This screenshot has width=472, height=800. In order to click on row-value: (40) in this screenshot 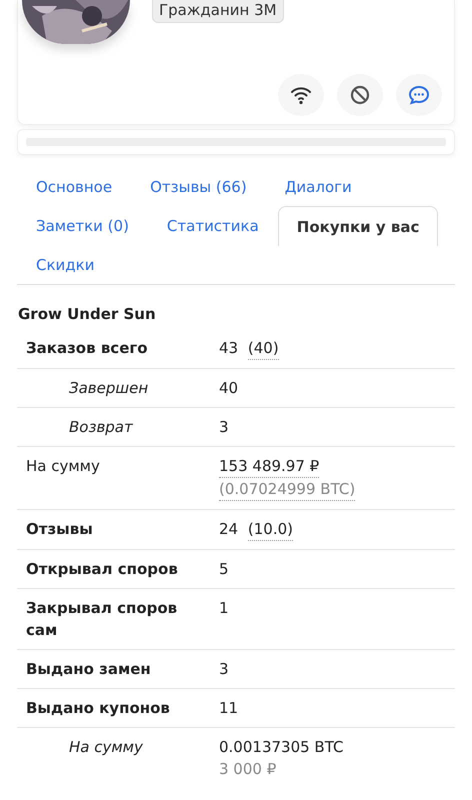, I will do `click(263, 348)`.